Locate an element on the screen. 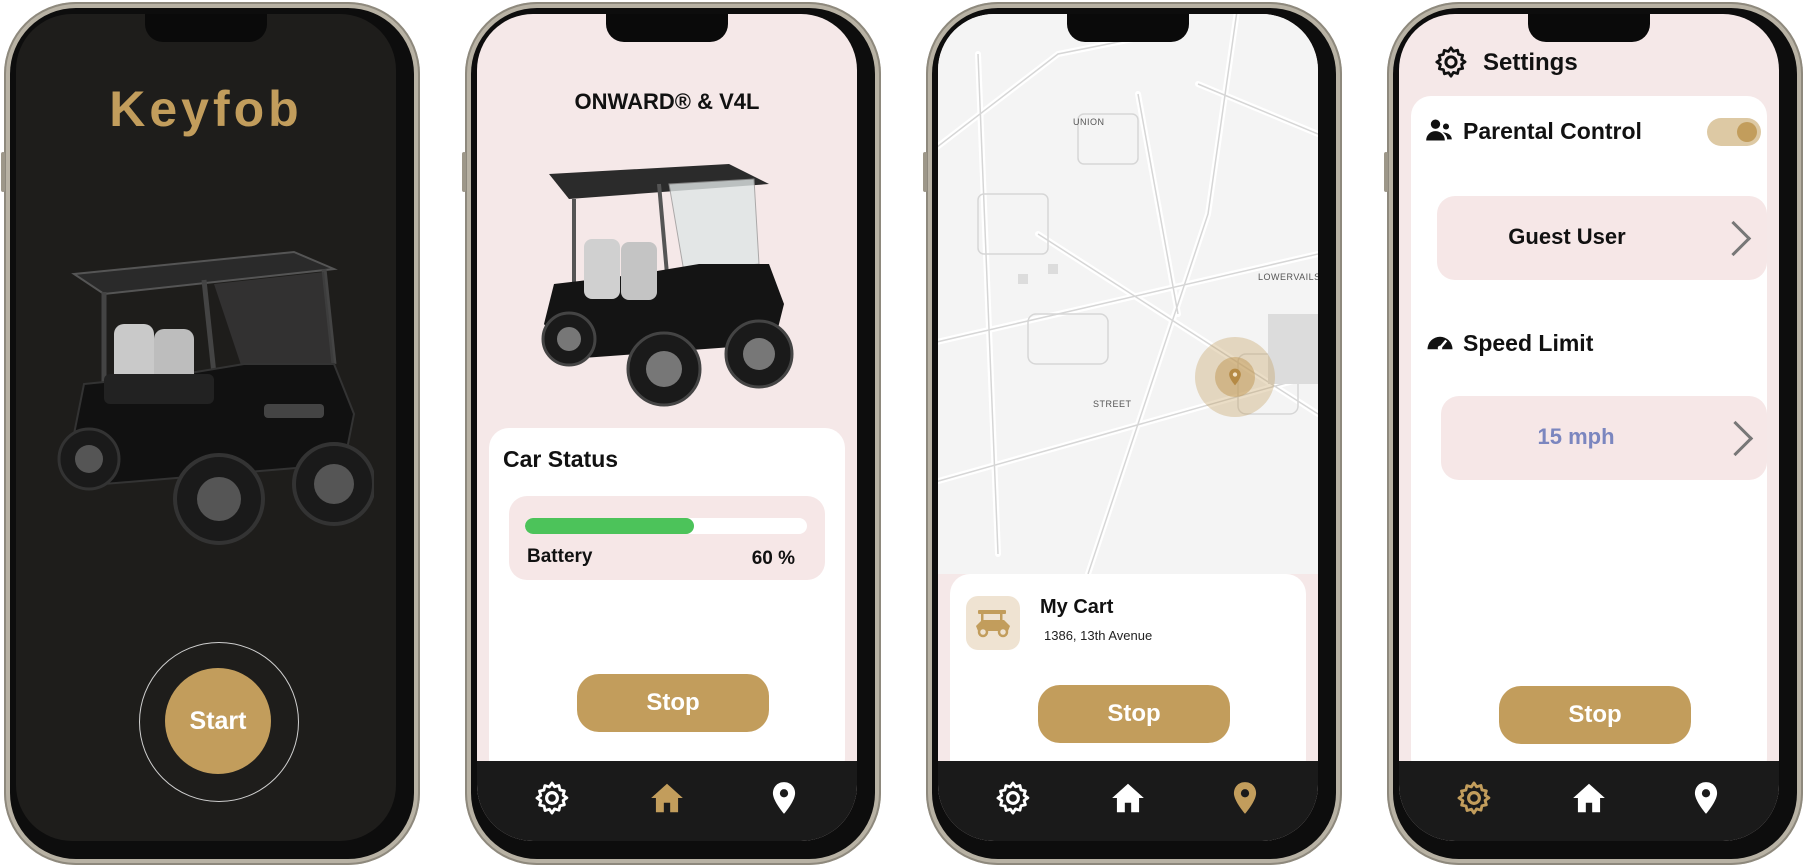  location-marker is located at coordinates (1235, 377).